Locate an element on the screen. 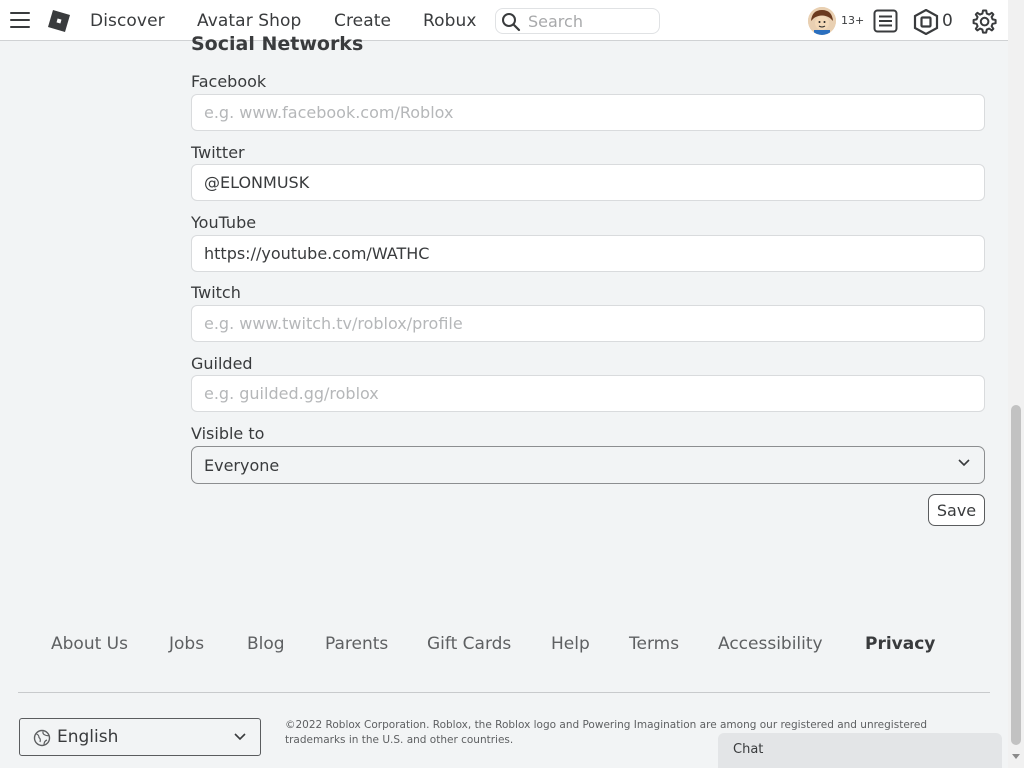 Image resolution: width=1024 pixels, height=768 pixels. nav-link-robux: Robux is located at coordinates (450, 21).